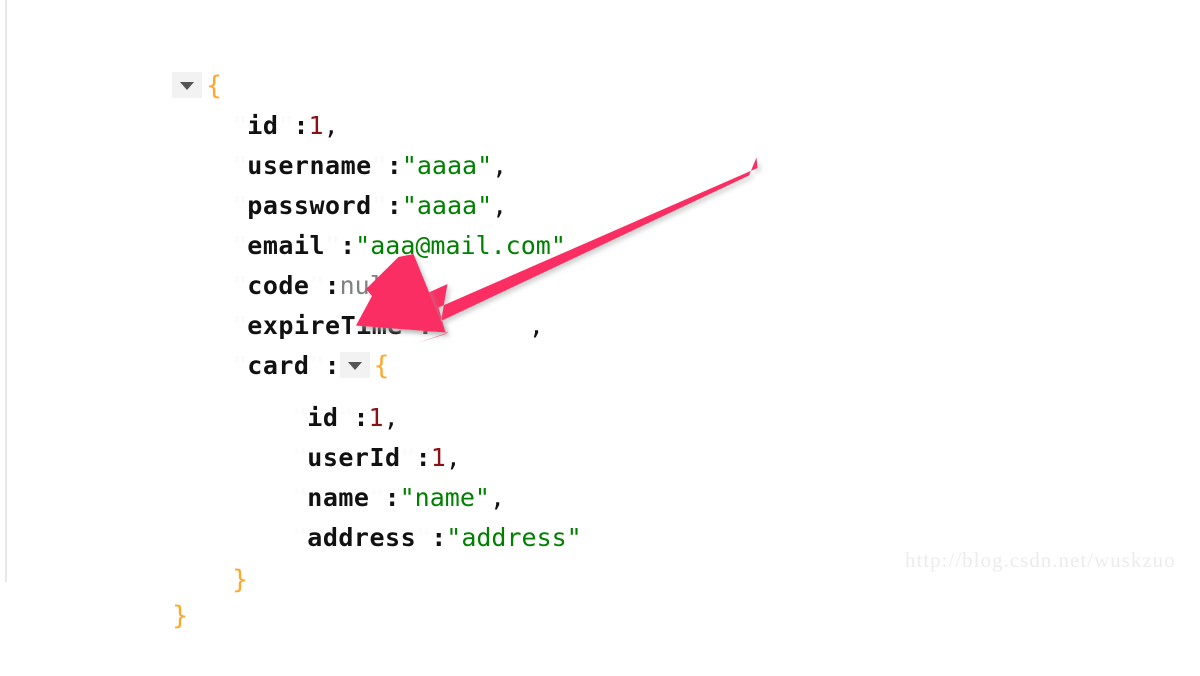 Image resolution: width=1200 pixels, height=676 pixels. Describe the element at coordinates (346, 435) in the screenshot. I see `json-row-card-userid: "userId":1,` at that location.